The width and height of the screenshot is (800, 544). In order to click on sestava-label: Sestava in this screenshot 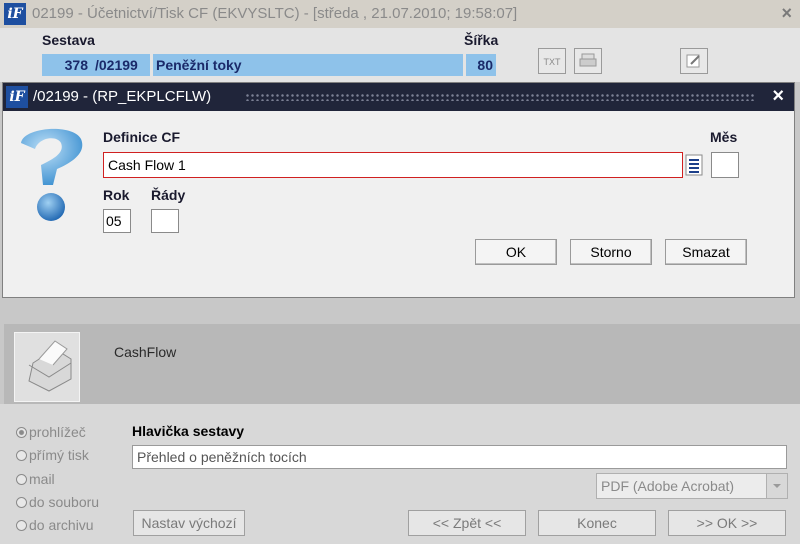, I will do `click(68, 40)`.